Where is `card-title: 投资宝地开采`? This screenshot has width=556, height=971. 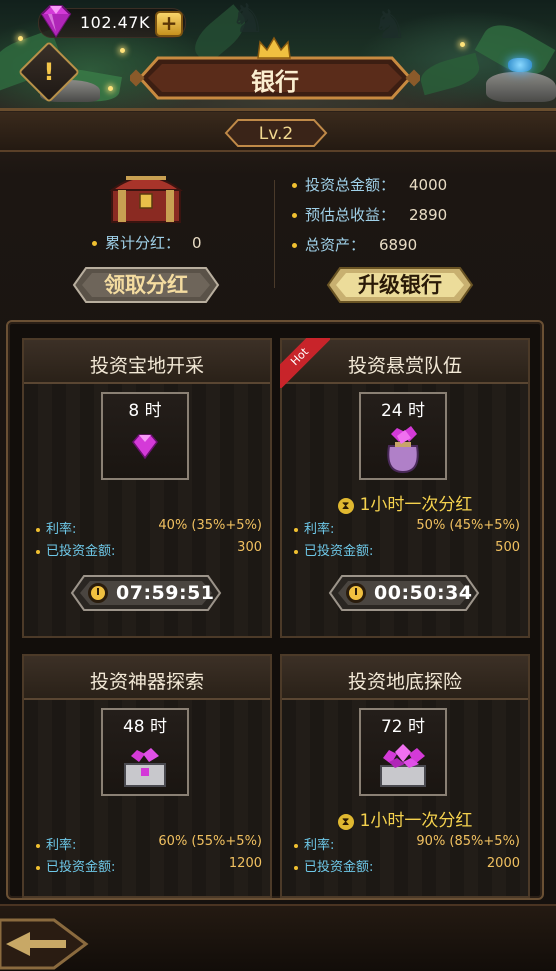 card-title: 投资宝地开采 is located at coordinates (146, 366).